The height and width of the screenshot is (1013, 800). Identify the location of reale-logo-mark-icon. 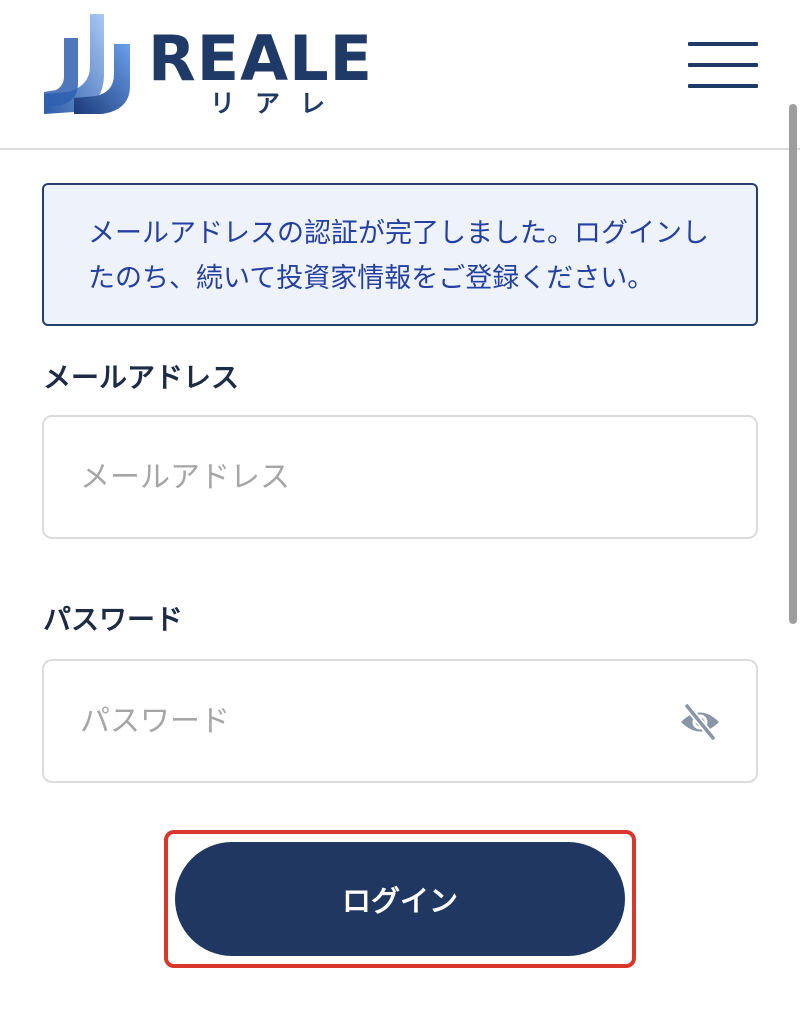
(87, 64).